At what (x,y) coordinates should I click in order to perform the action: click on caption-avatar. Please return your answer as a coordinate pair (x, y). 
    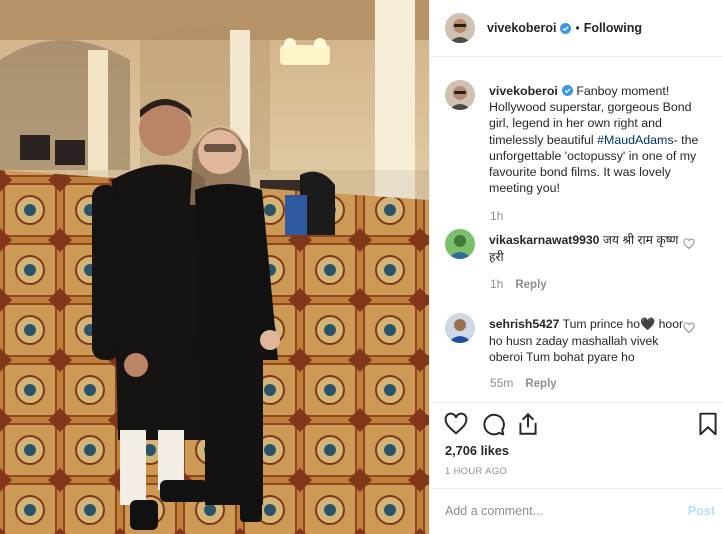
    Looking at the image, I should click on (460, 95).